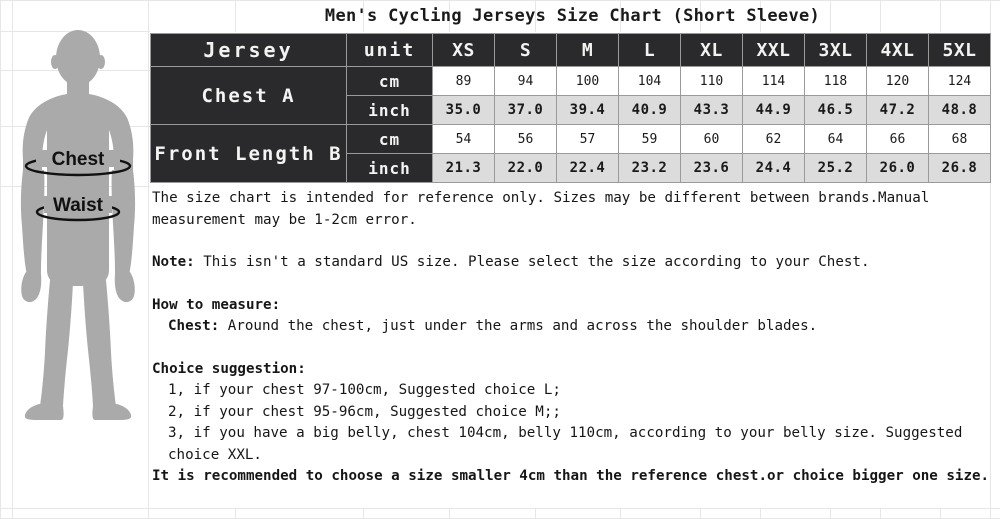 This screenshot has height=519, width=1000. Describe the element at coordinates (78, 225) in the screenshot. I see `male-silhouette-icon: Chest Waist` at that location.